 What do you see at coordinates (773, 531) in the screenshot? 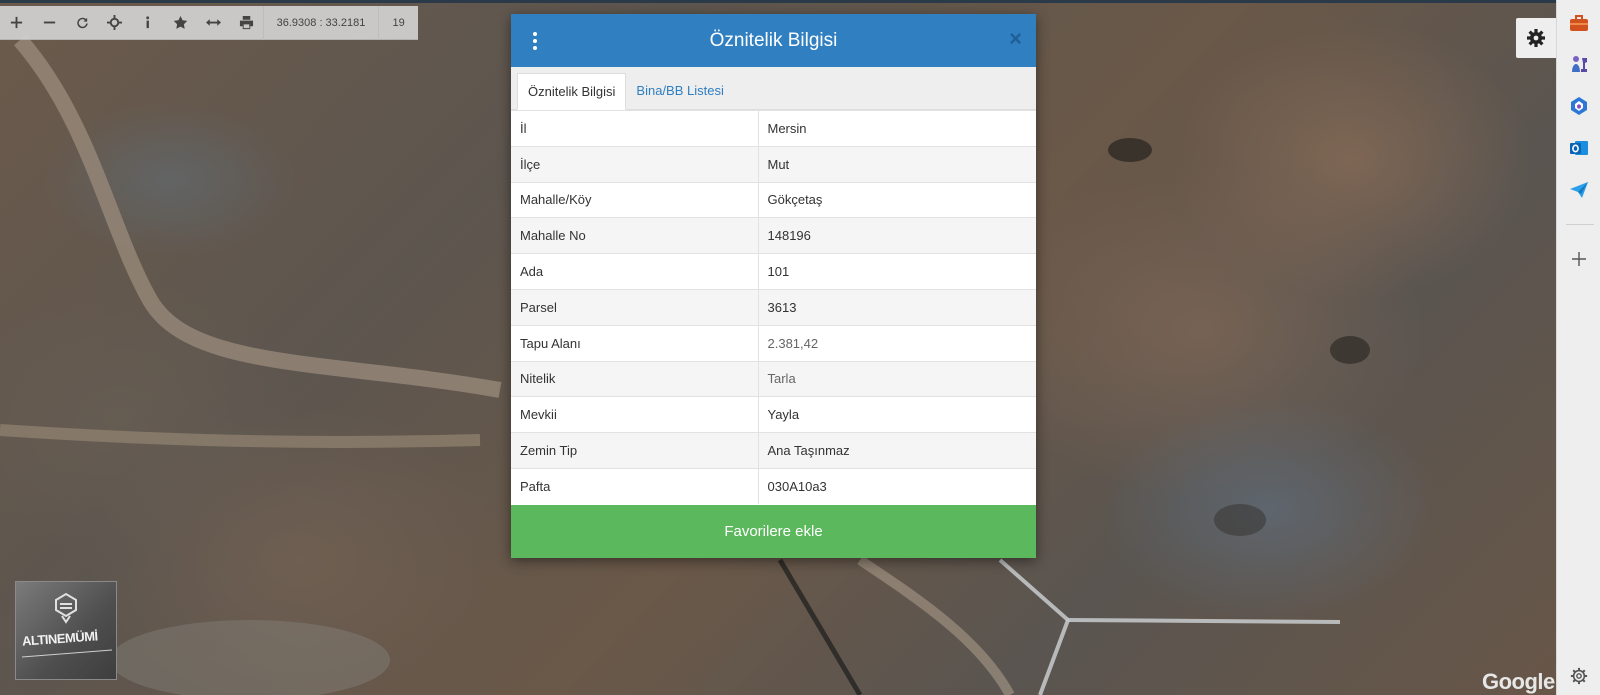
I see `add-to-favorites-button: Favorilere ekle` at bounding box center [773, 531].